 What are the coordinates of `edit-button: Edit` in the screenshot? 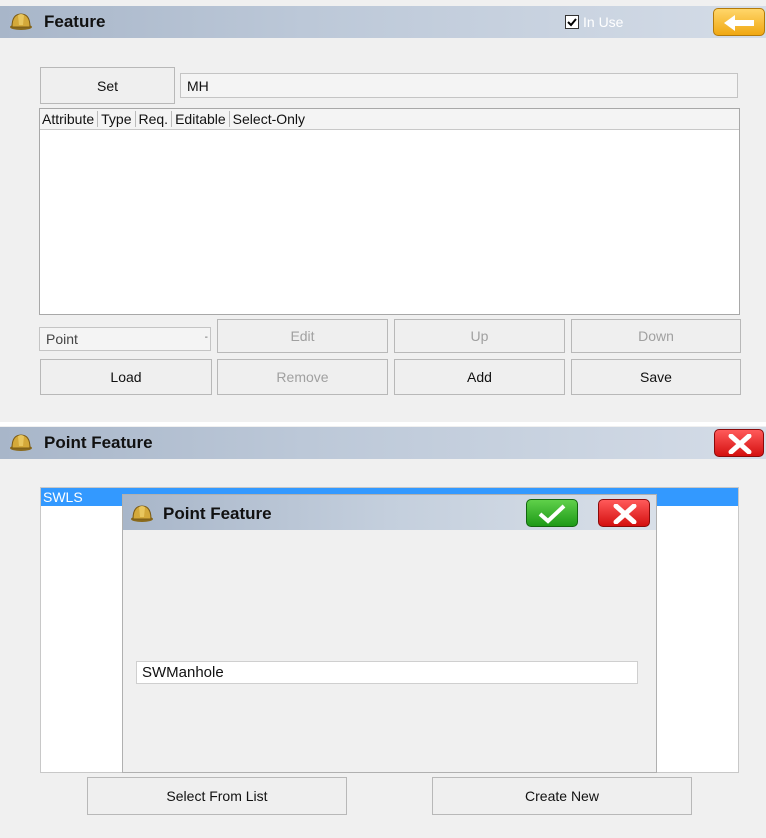 It's located at (302, 336).